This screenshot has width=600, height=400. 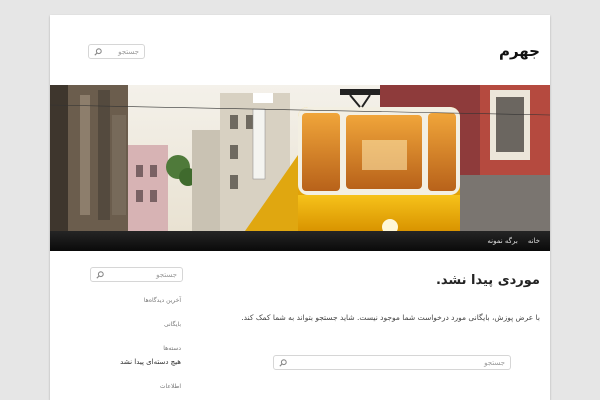 I want to click on header-search-placeholder: جستجو, so click(x=128, y=51).